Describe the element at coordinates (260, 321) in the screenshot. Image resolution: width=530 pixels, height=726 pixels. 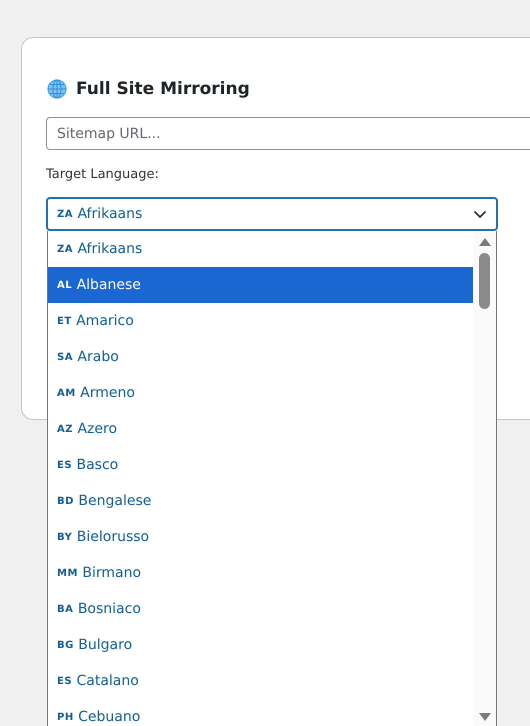
I see `language-option: ET Amarico` at that location.